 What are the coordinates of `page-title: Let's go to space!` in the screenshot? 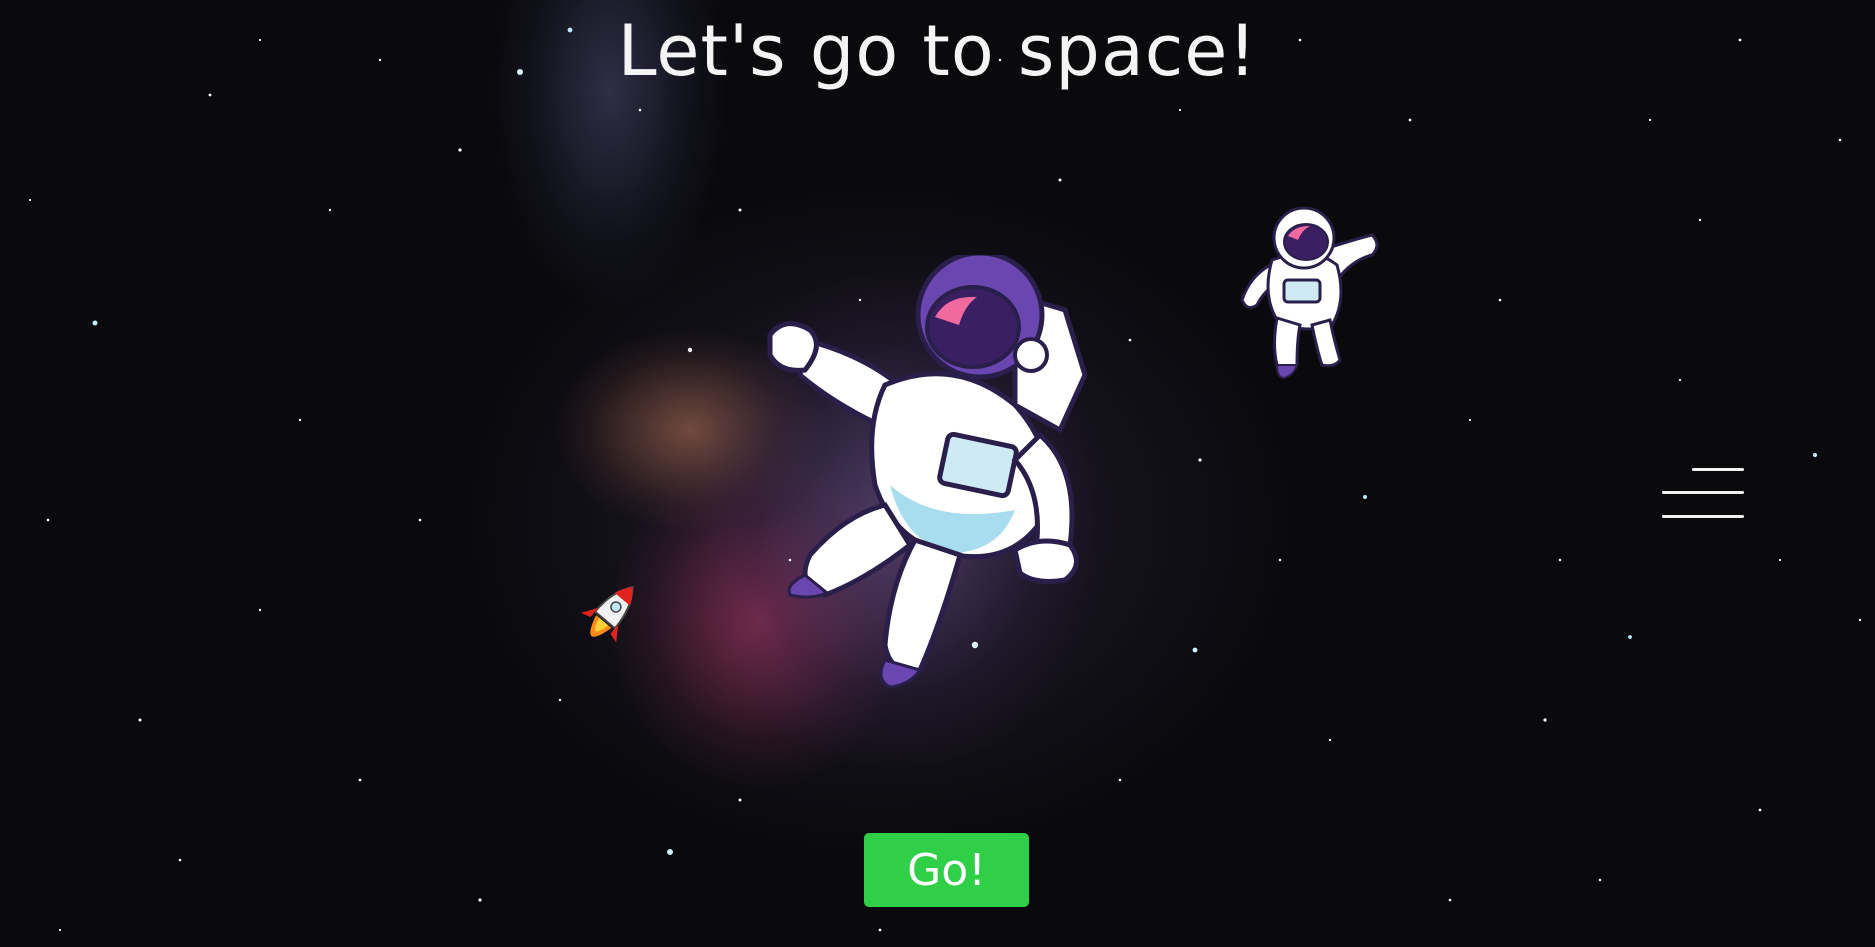 It's located at (937, 51).